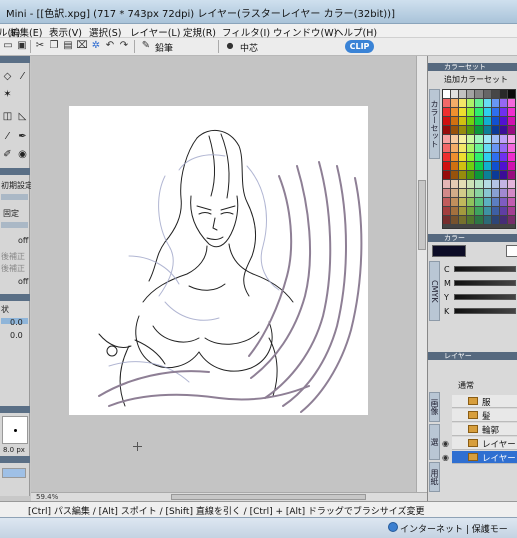 Image resolution: width=517 pixels, height=538 pixels. What do you see at coordinates (65, 32) in the screenshot?
I see `menu-view: 表示(V)` at bounding box center [65, 32].